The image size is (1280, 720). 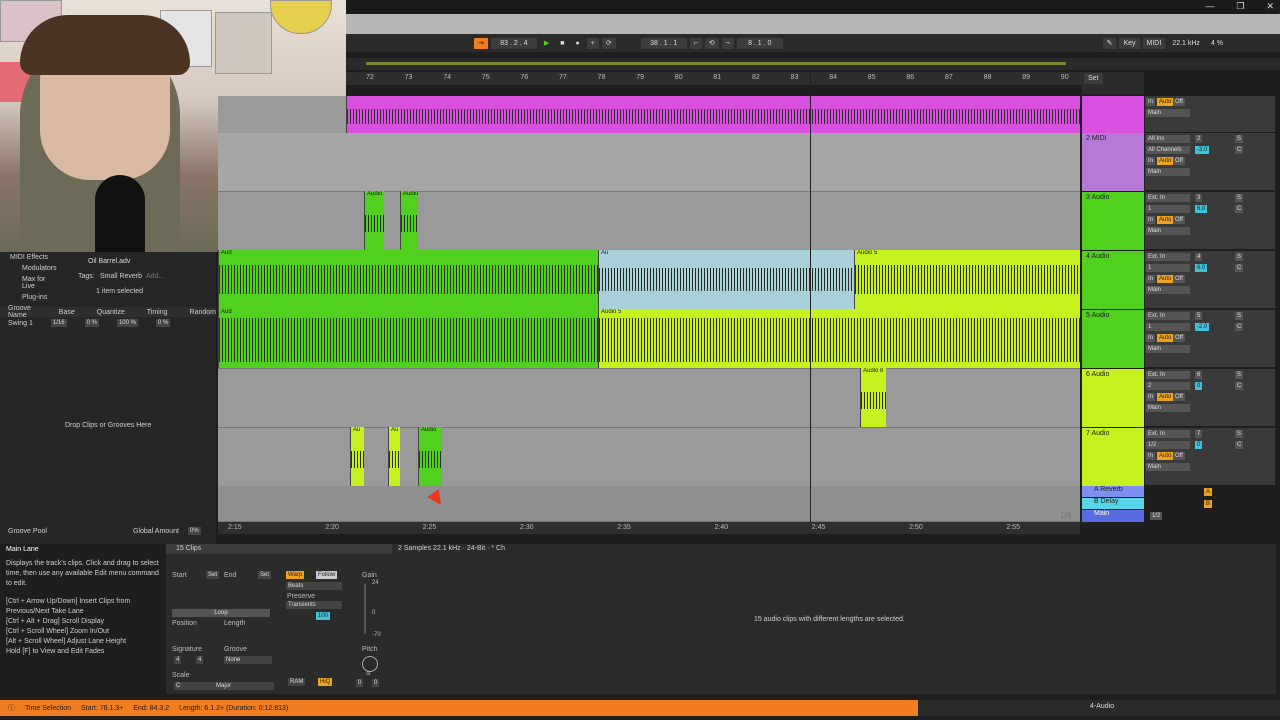 I want to click on track-activator: 4, so click(x=1199, y=257).